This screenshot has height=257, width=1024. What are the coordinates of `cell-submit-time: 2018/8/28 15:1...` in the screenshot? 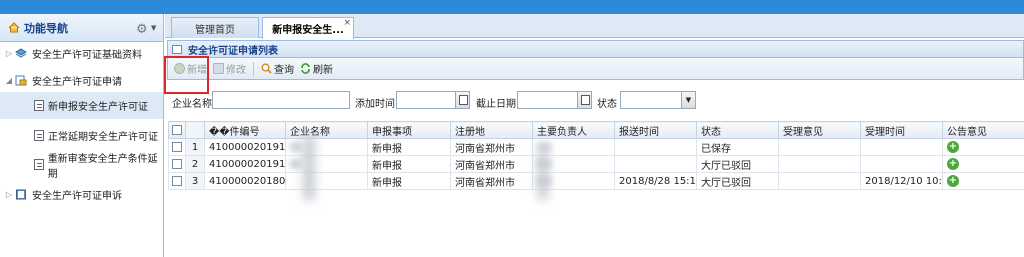 It's located at (655, 181).